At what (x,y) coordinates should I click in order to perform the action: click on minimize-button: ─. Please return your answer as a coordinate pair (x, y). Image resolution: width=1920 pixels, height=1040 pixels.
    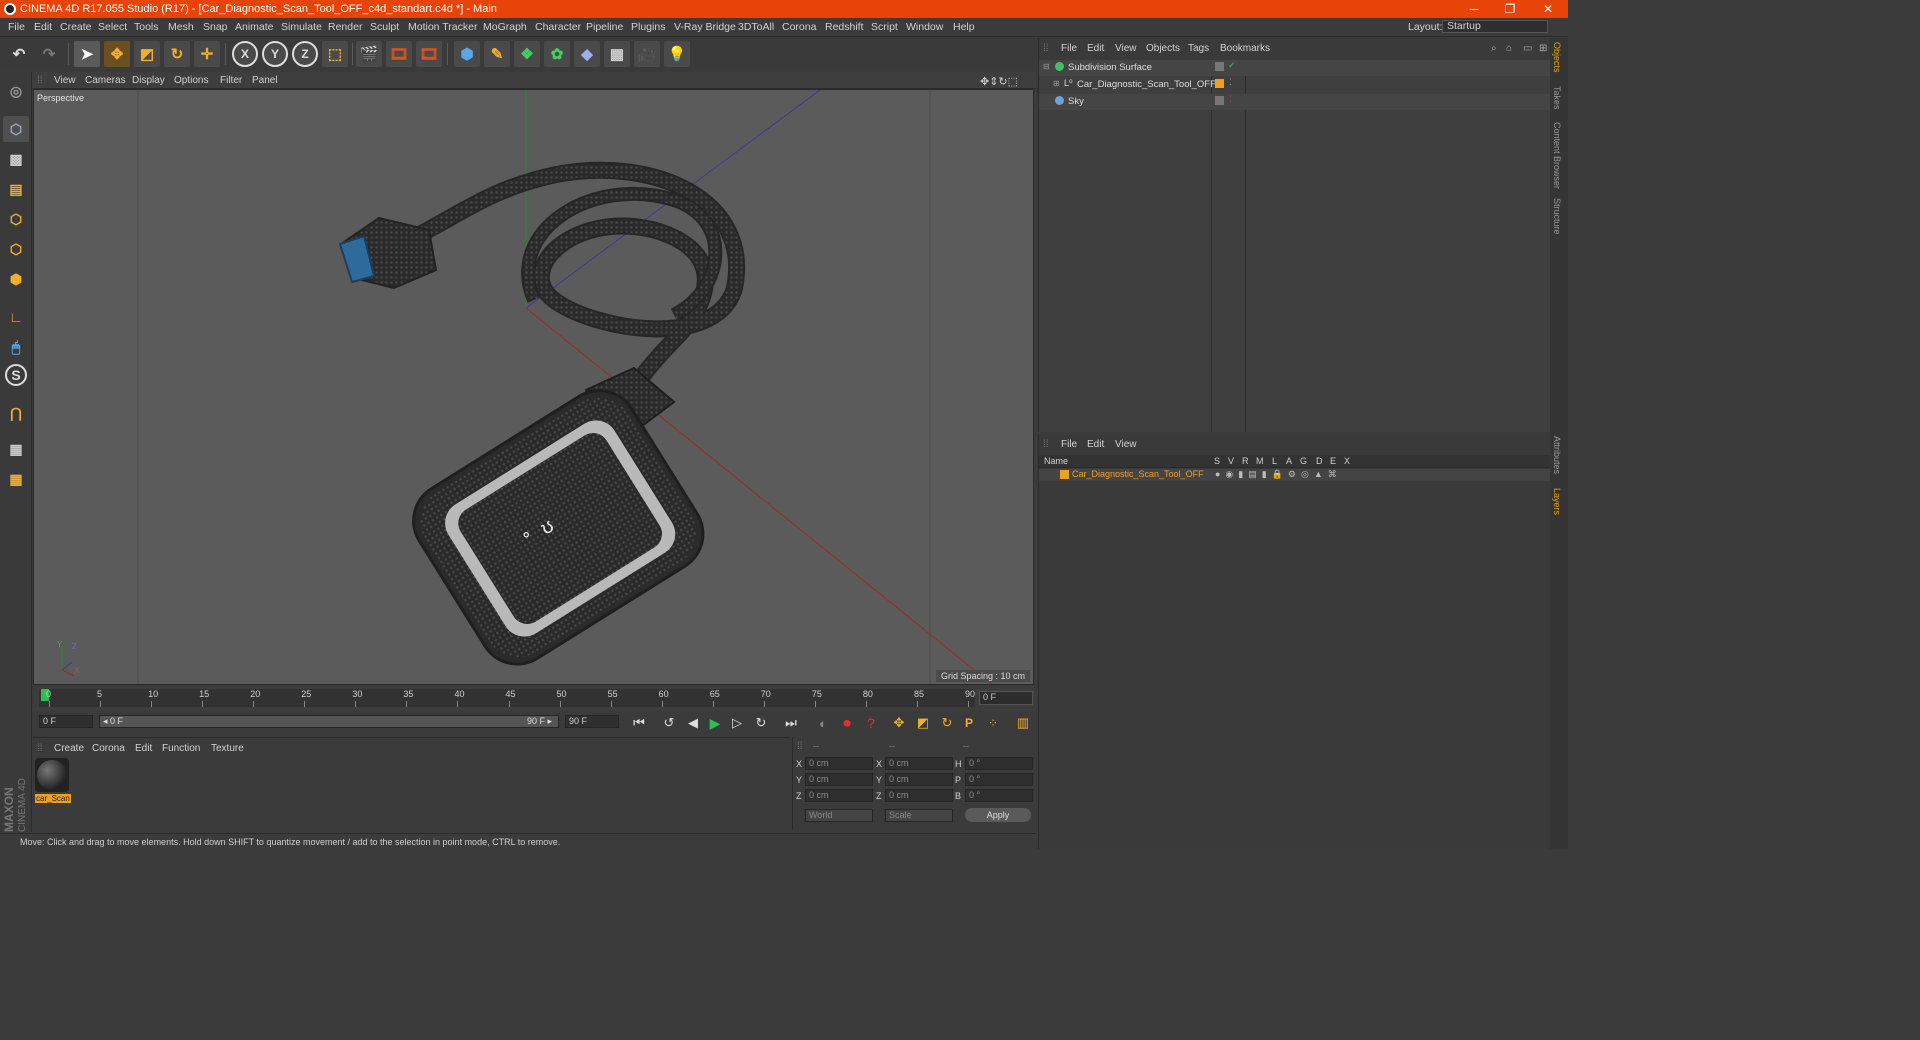
    Looking at the image, I should click on (1474, 9).